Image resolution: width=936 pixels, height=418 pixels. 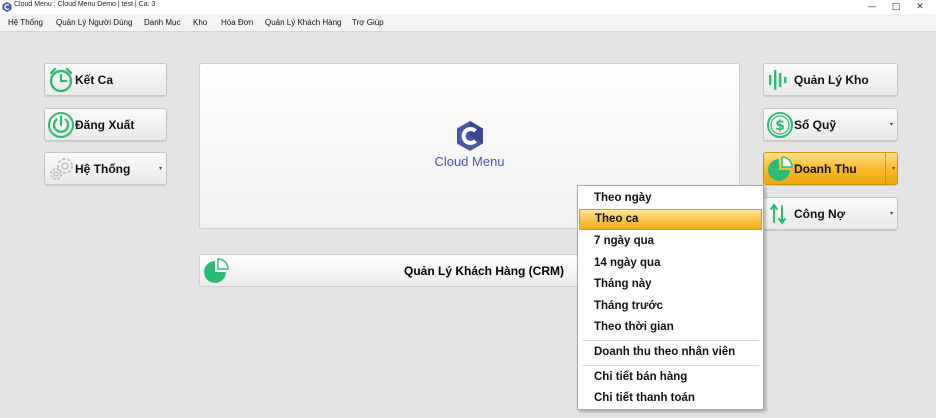 What do you see at coordinates (94, 80) in the screenshot?
I see `ket-ca-label: Kết Ca` at bounding box center [94, 80].